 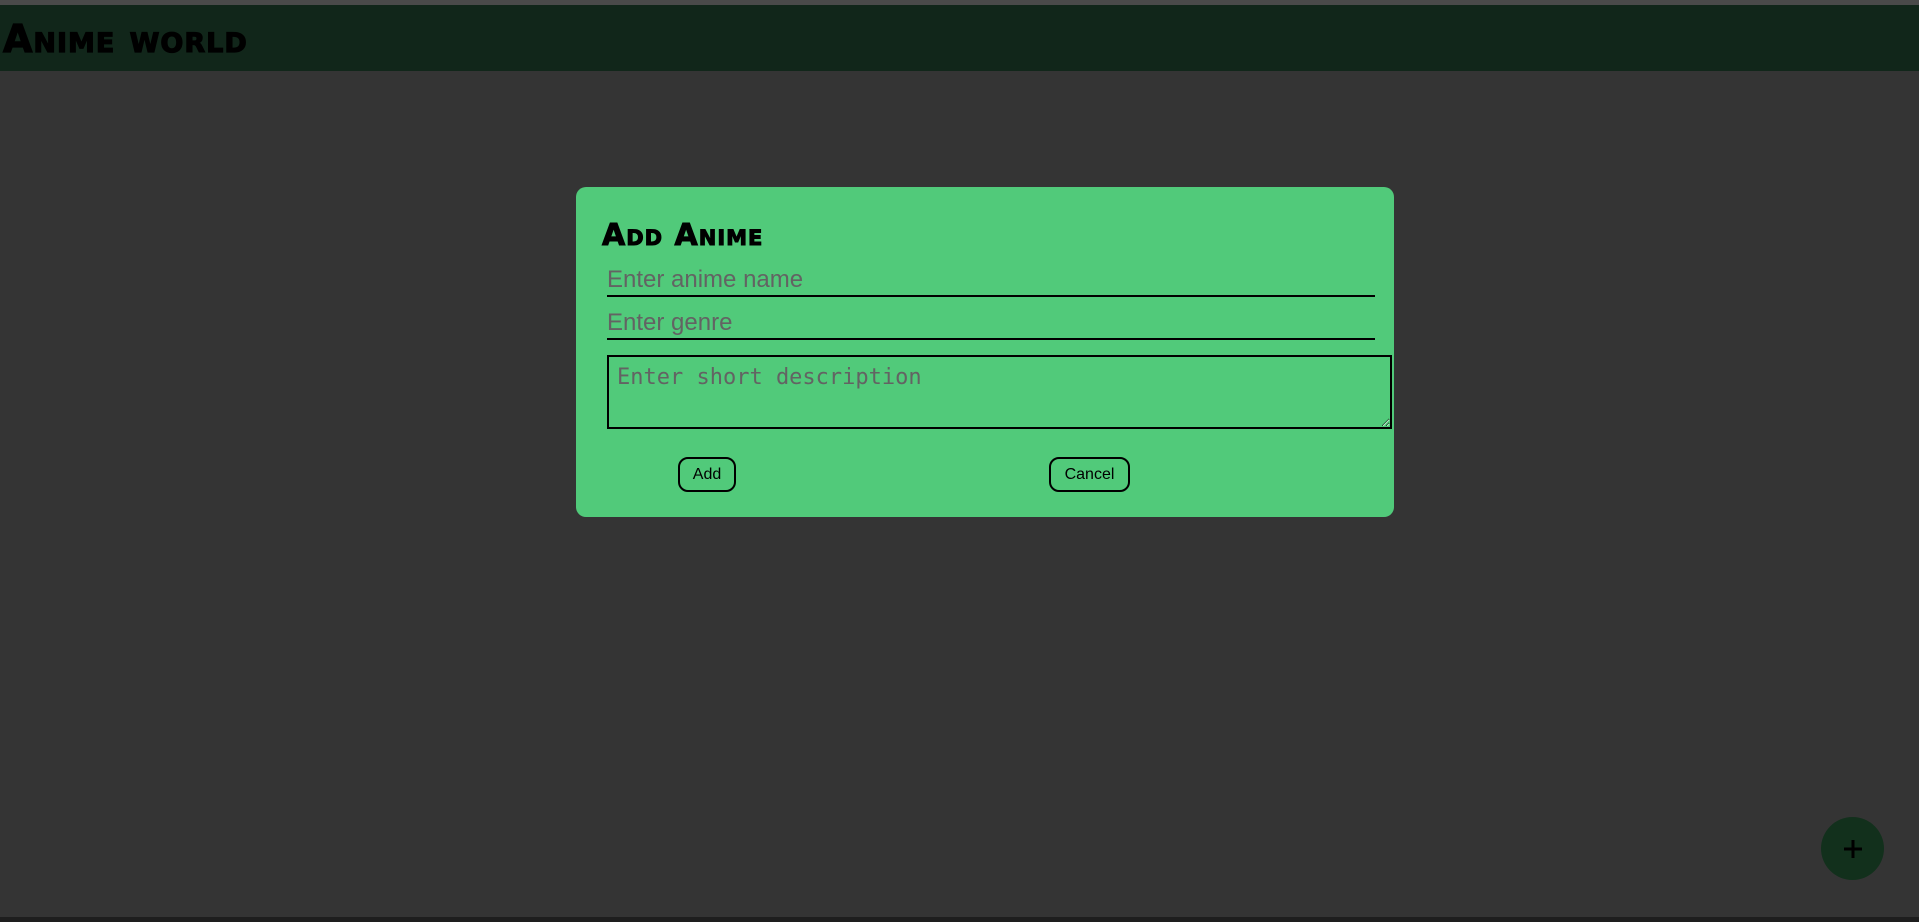 I want to click on plus-icon, so click(x=1852, y=848).